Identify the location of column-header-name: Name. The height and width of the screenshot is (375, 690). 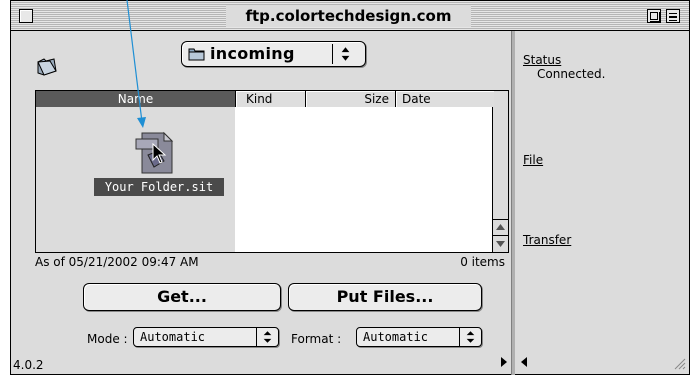
(136, 99).